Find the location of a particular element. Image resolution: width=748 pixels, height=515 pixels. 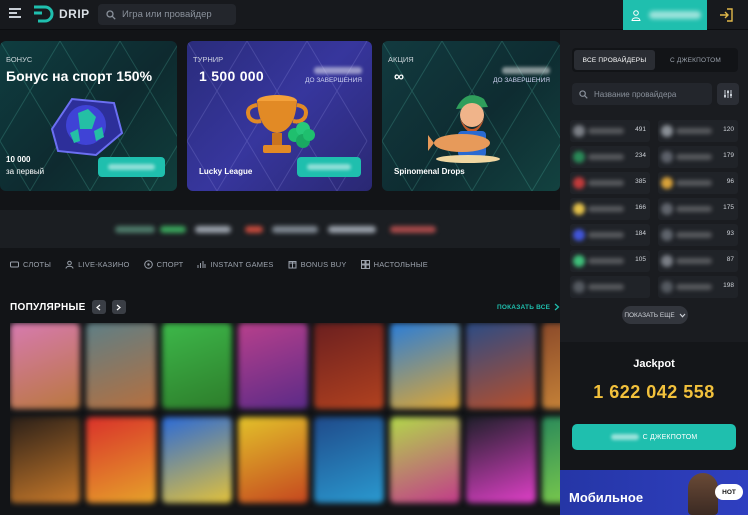

provider-tabs: ВСЕ ПРОВАЙДЕРЫ С ДЖЕКПОТОМ is located at coordinates (655, 60).